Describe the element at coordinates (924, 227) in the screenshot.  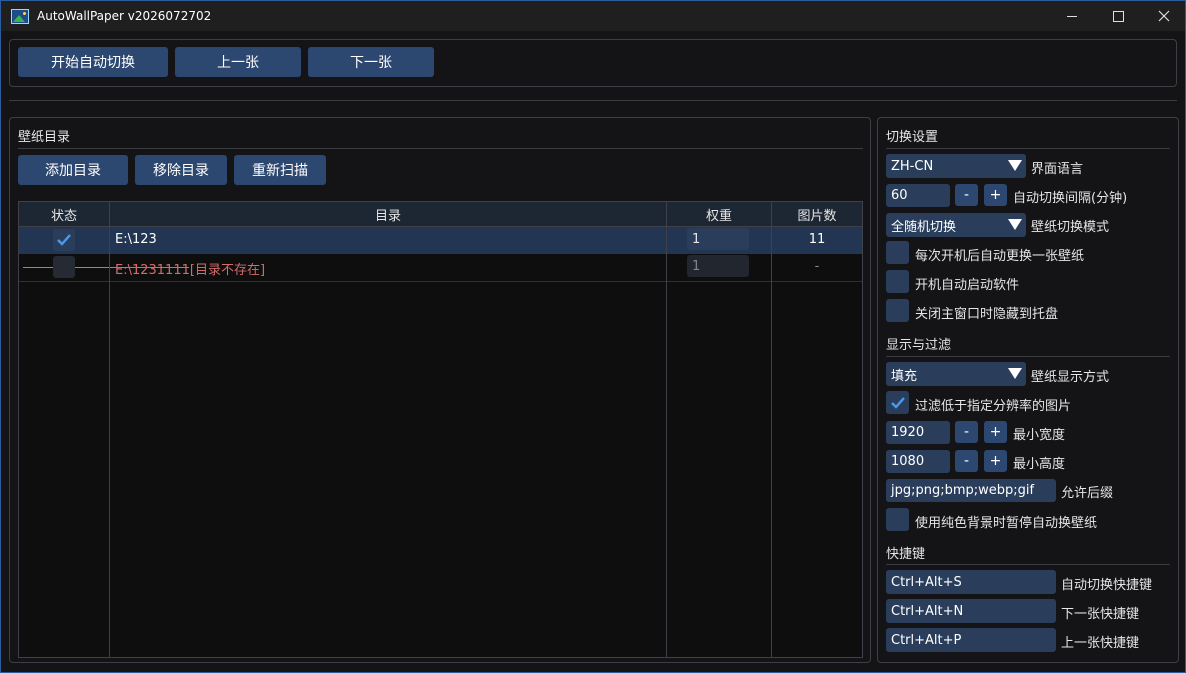
I see `switch-mode-value: 全随机切换` at that location.